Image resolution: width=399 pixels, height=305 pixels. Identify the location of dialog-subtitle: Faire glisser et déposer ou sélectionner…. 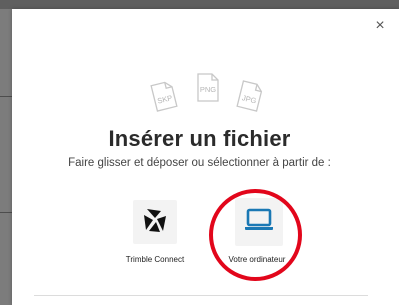
(199, 163).